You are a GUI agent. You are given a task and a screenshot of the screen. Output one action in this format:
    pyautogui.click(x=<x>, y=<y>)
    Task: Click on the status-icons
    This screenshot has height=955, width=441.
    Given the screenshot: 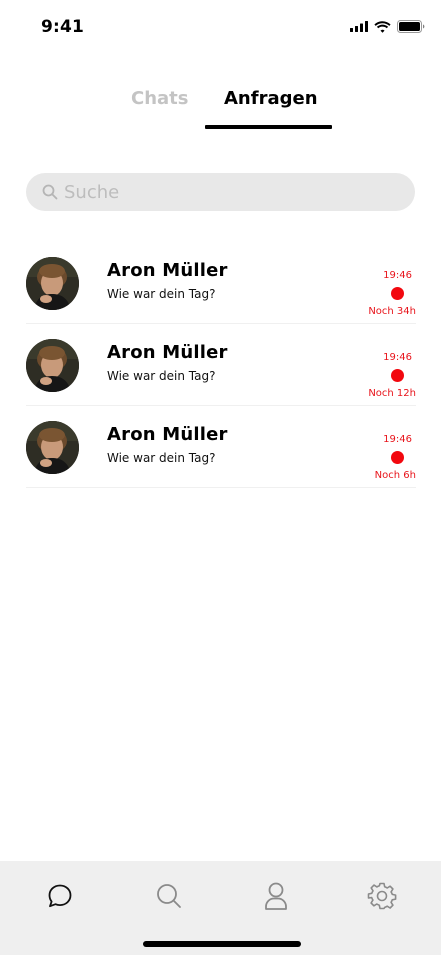 What is the action you would take?
    pyautogui.click(x=387, y=26)
    